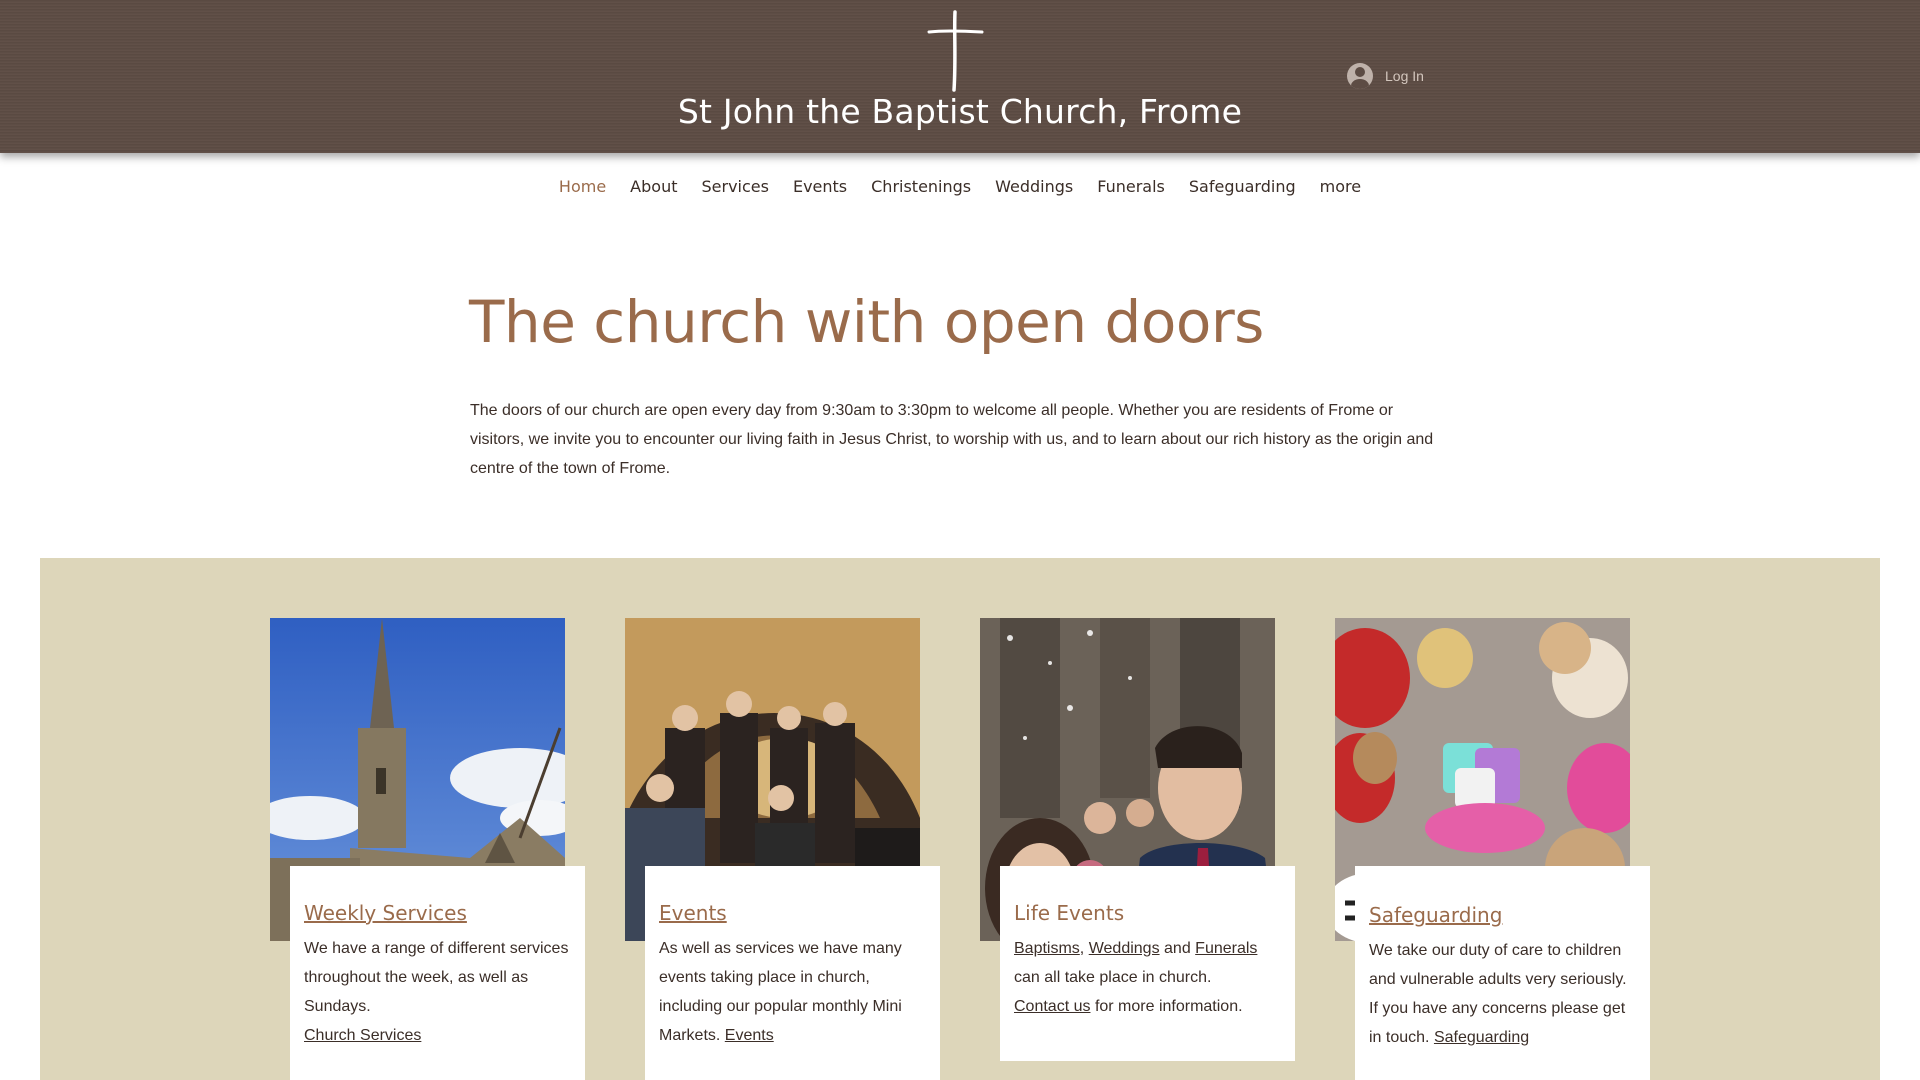 This screenshot has height=1080, width=1920. What do you see at coordinates (1226, 948) in the screenshot?
I see `funerals-link: Funerals` at bounding box center [1226, 948].